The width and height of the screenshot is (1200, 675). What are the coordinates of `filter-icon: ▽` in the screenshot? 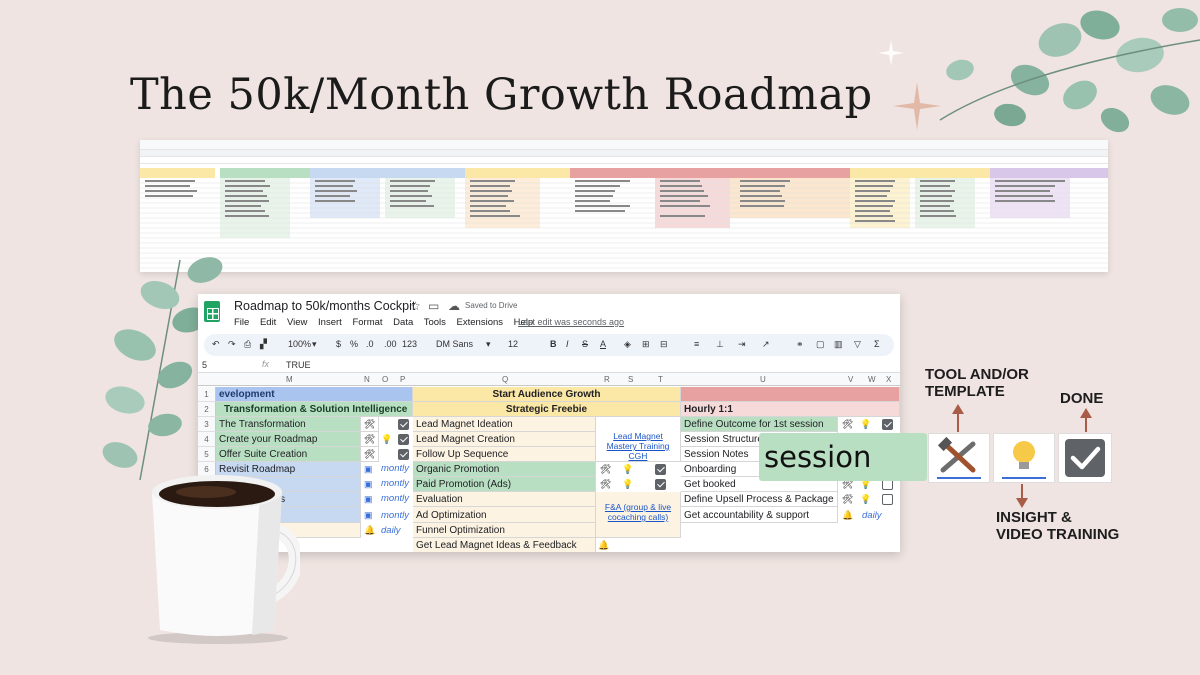 It's located at (857, 344).